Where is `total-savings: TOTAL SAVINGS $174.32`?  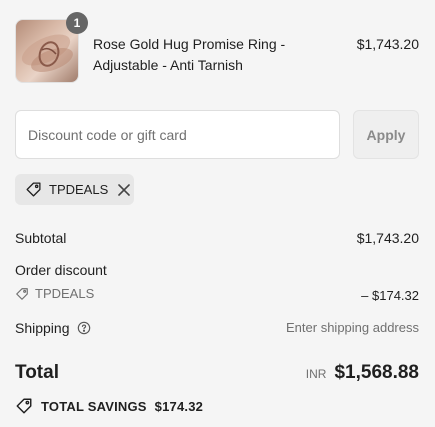
total-savings: TOTAL SAVINGS $174.32 is located at coordinates (109, 406).